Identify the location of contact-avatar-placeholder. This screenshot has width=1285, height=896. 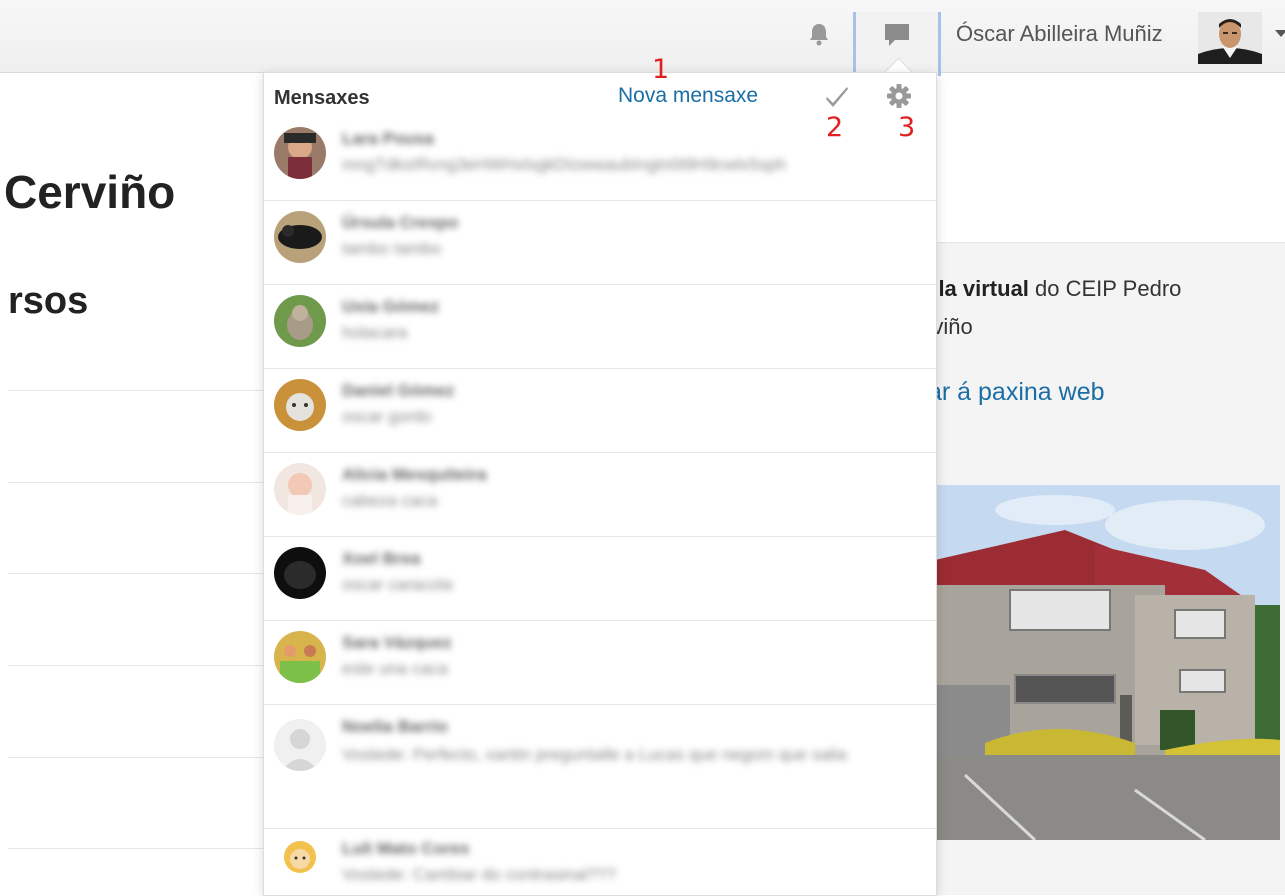
(300, 745).